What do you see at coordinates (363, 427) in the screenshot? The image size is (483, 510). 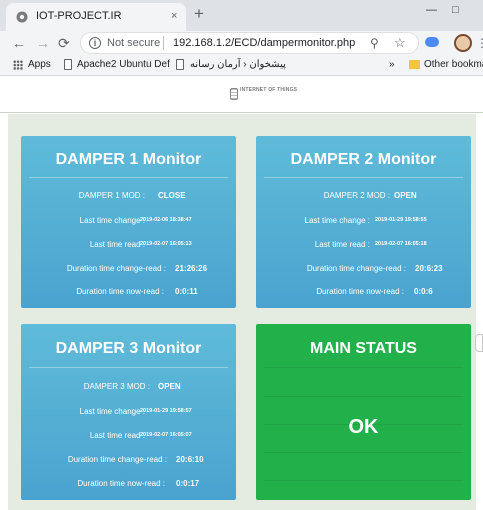 I see `main-status-value: OK` at bounding box center [363, 427].